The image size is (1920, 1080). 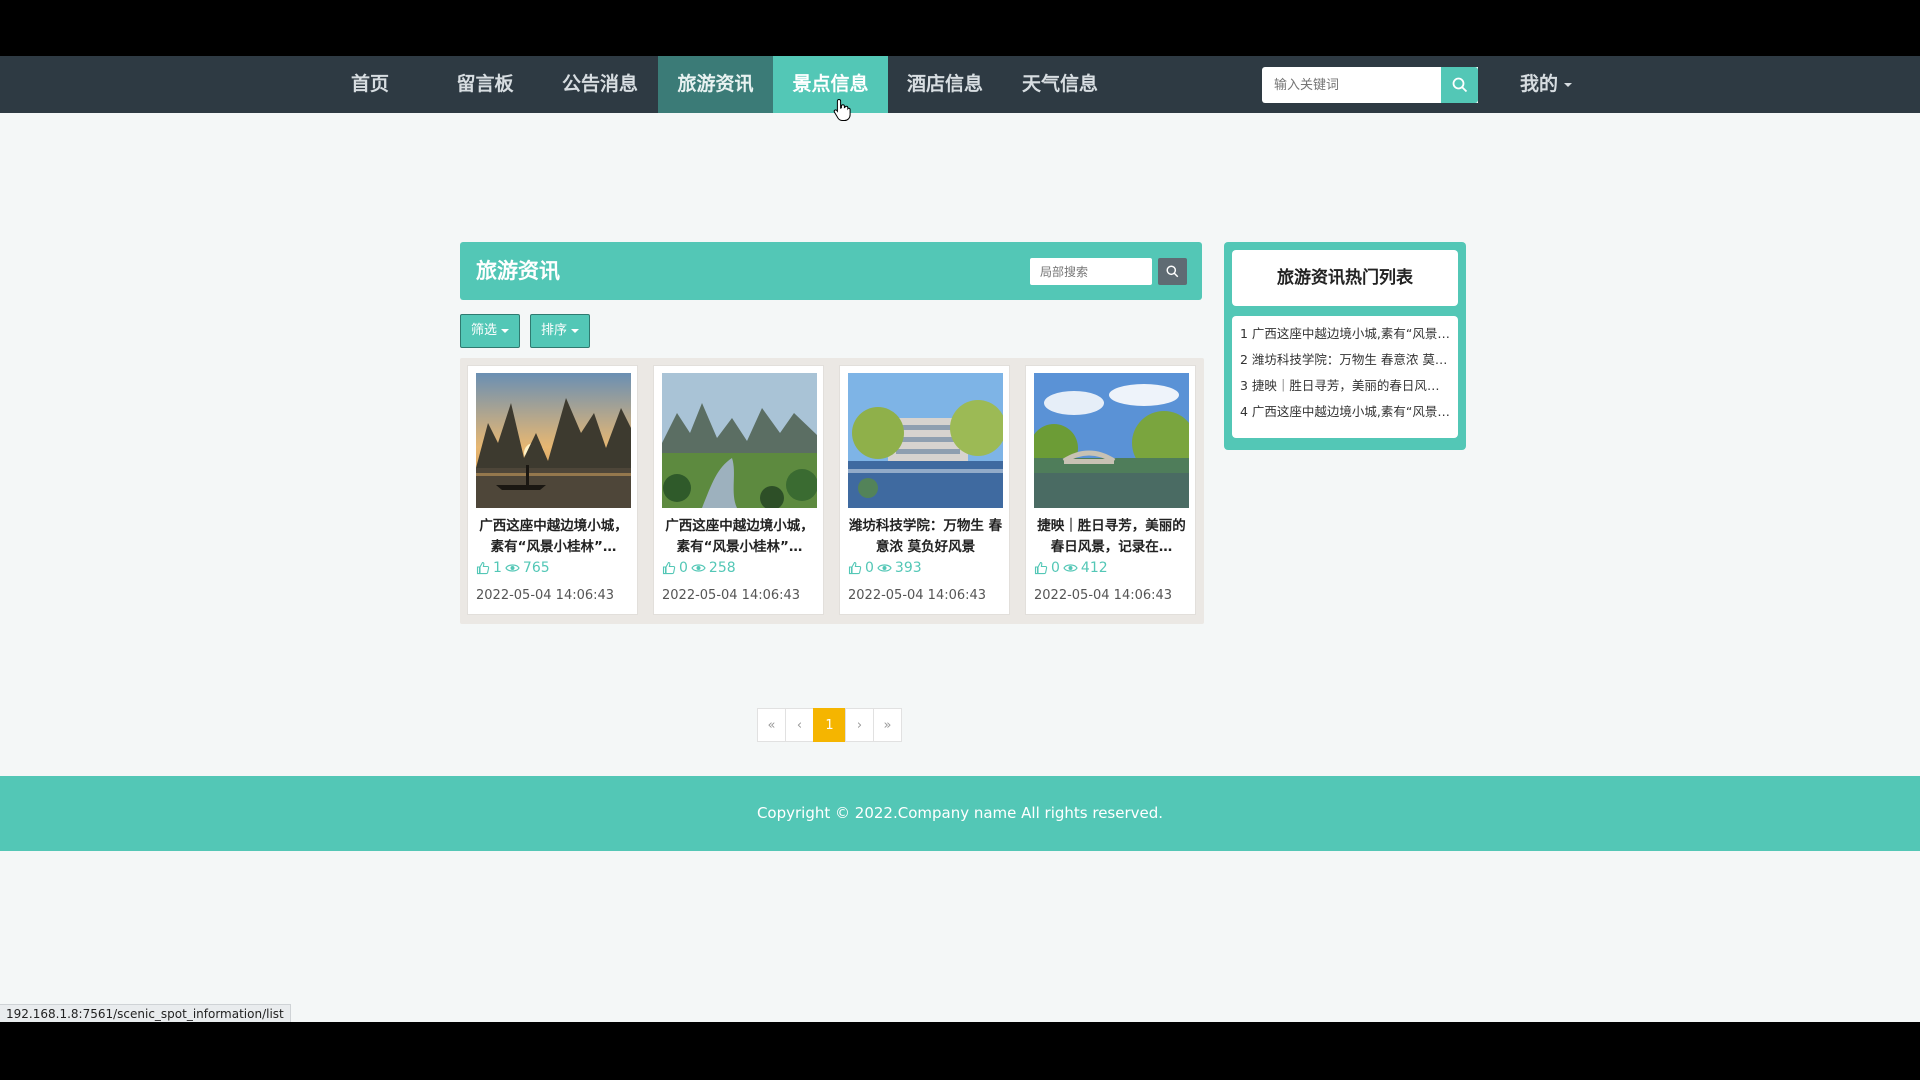 I want to click on news-stats: 0 393, so click(x=885, y=568).